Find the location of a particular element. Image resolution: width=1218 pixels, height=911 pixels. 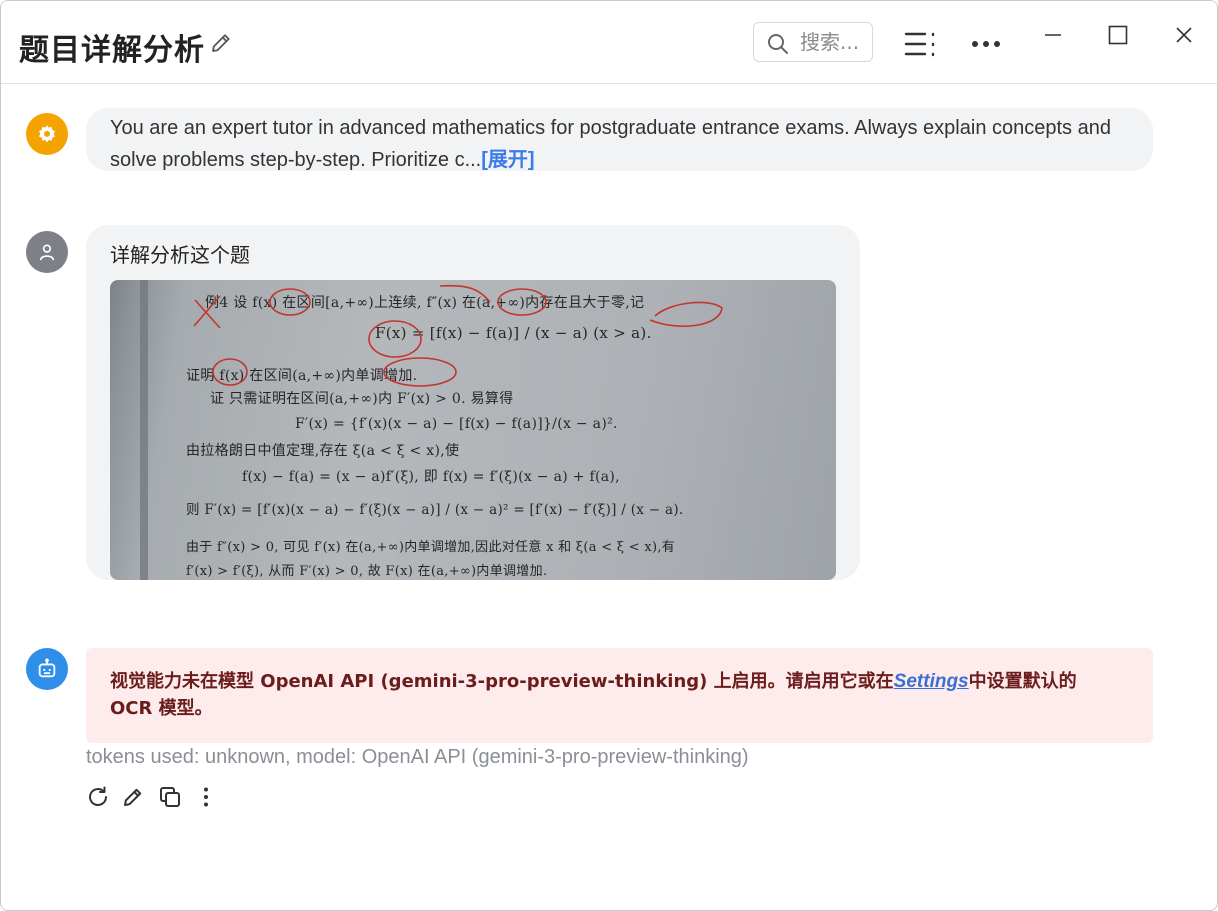

refresh-icon is located at coordinates (98, 797).